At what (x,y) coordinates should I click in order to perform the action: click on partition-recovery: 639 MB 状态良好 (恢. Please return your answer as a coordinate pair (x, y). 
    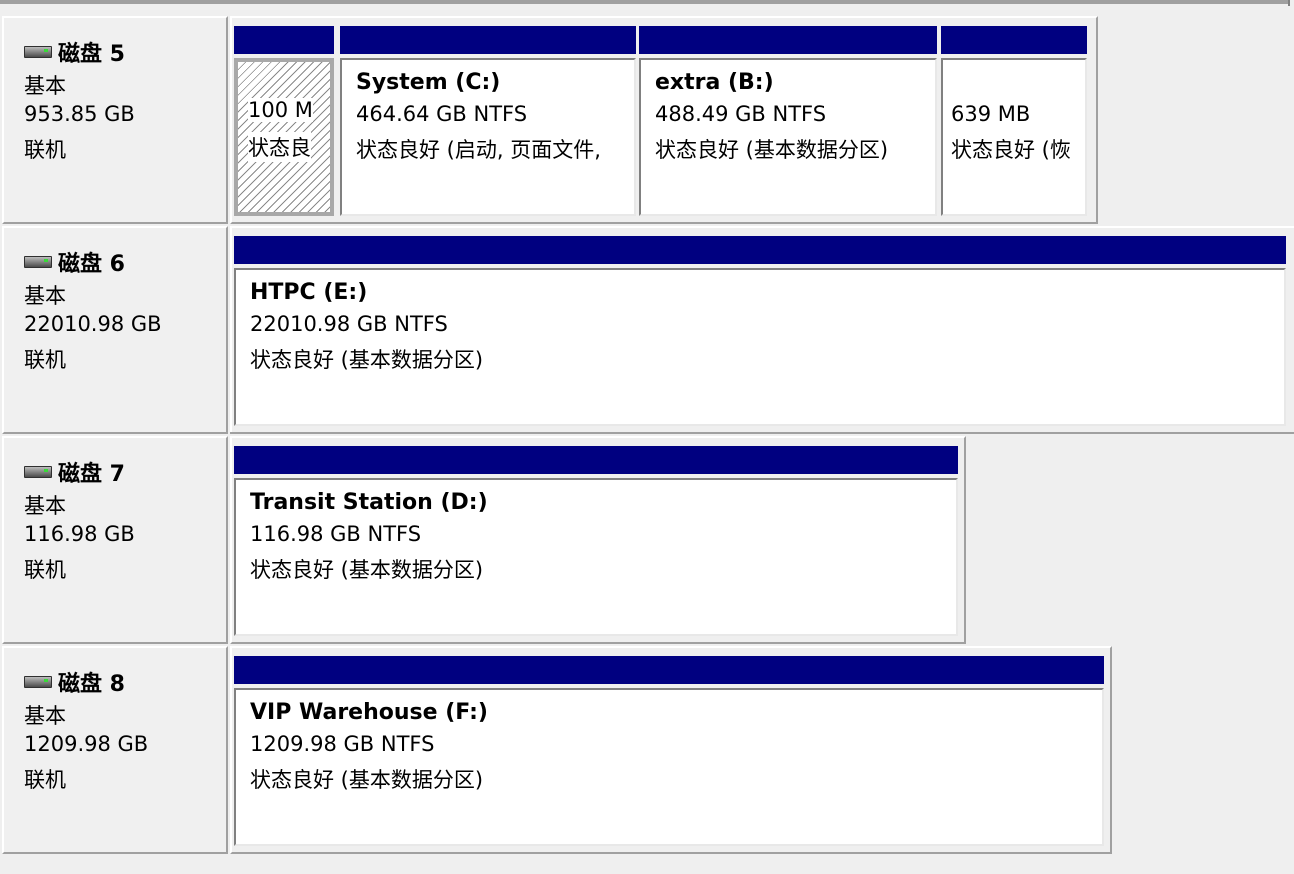
    Looking at the image, I should click on (1014, 121).